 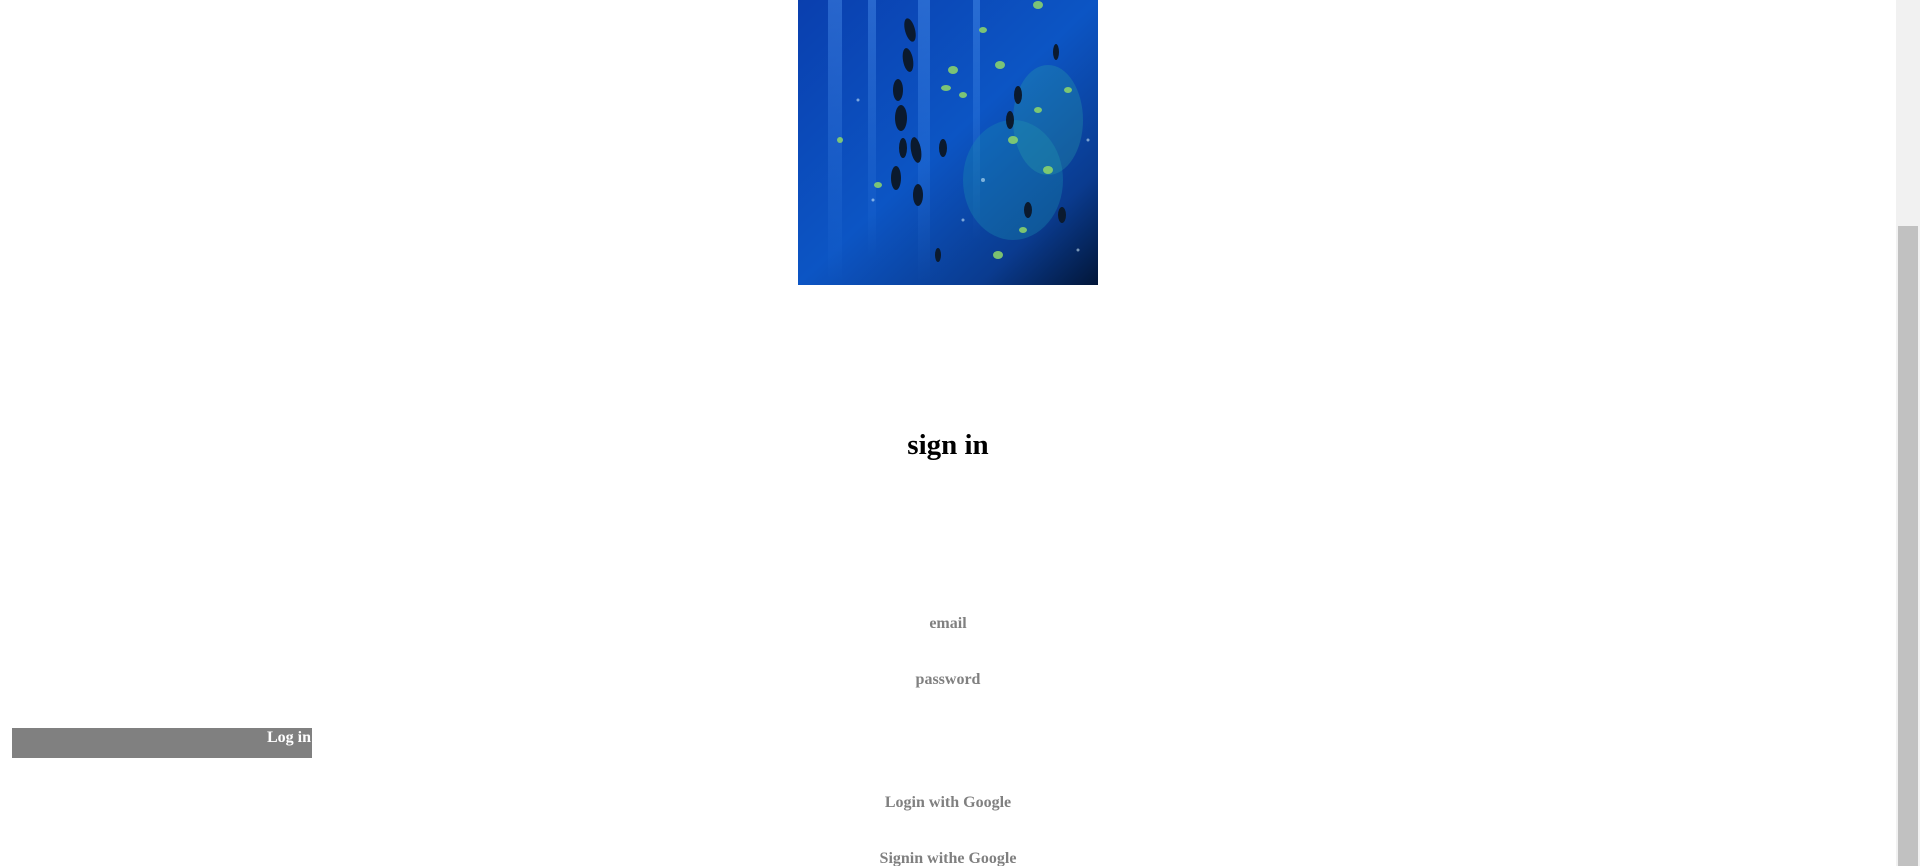 I want to click on login-with-google-link: Login with Google, so click(x=948, y=803).